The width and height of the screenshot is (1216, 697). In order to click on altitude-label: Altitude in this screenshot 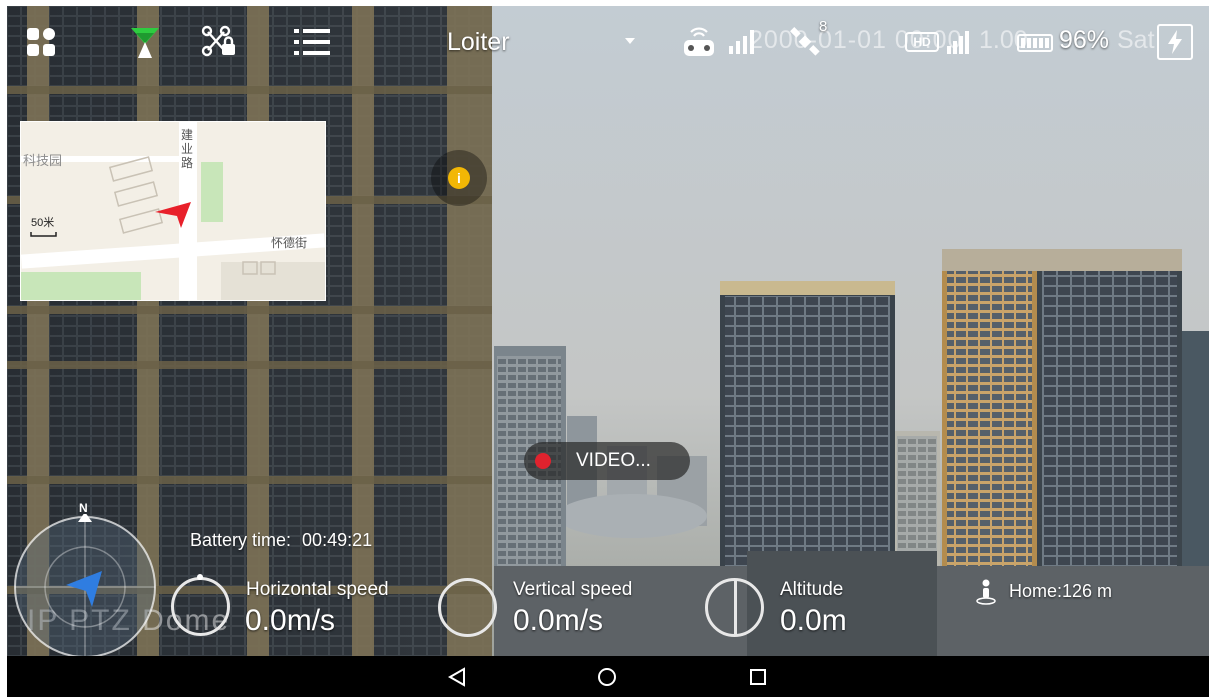, I will do `click(812, 589)`.